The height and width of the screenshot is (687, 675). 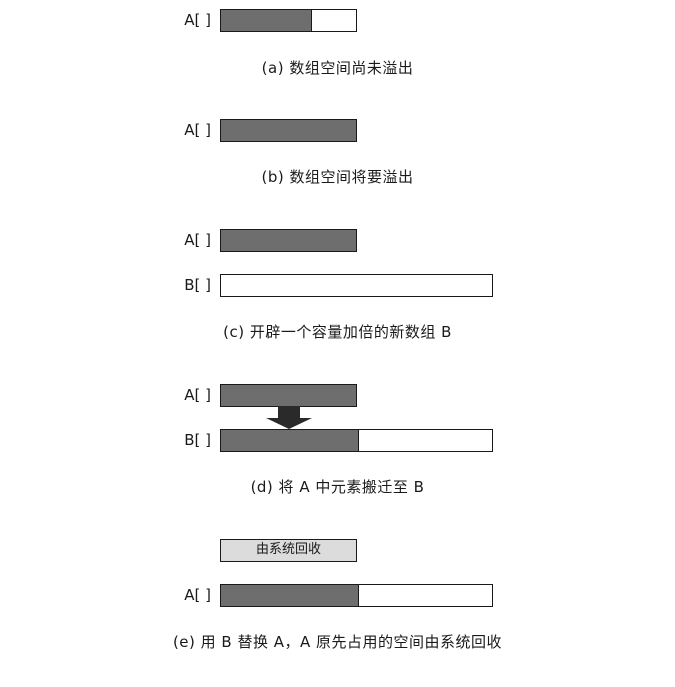 What do you see at coordinates (288, 550) in the screenshot?
I see `freed-space-box: 由系统回收` at bounding box center [288, 550].